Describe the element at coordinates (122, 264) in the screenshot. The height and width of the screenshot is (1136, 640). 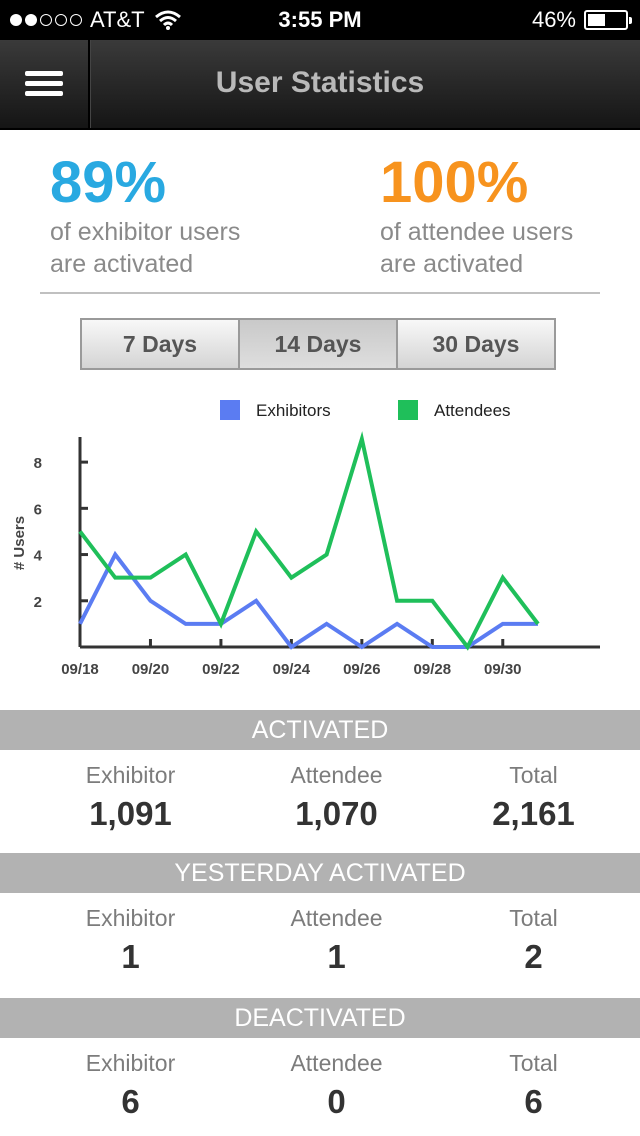
I see `exhibitor-desc-line2: are activated` at that location.